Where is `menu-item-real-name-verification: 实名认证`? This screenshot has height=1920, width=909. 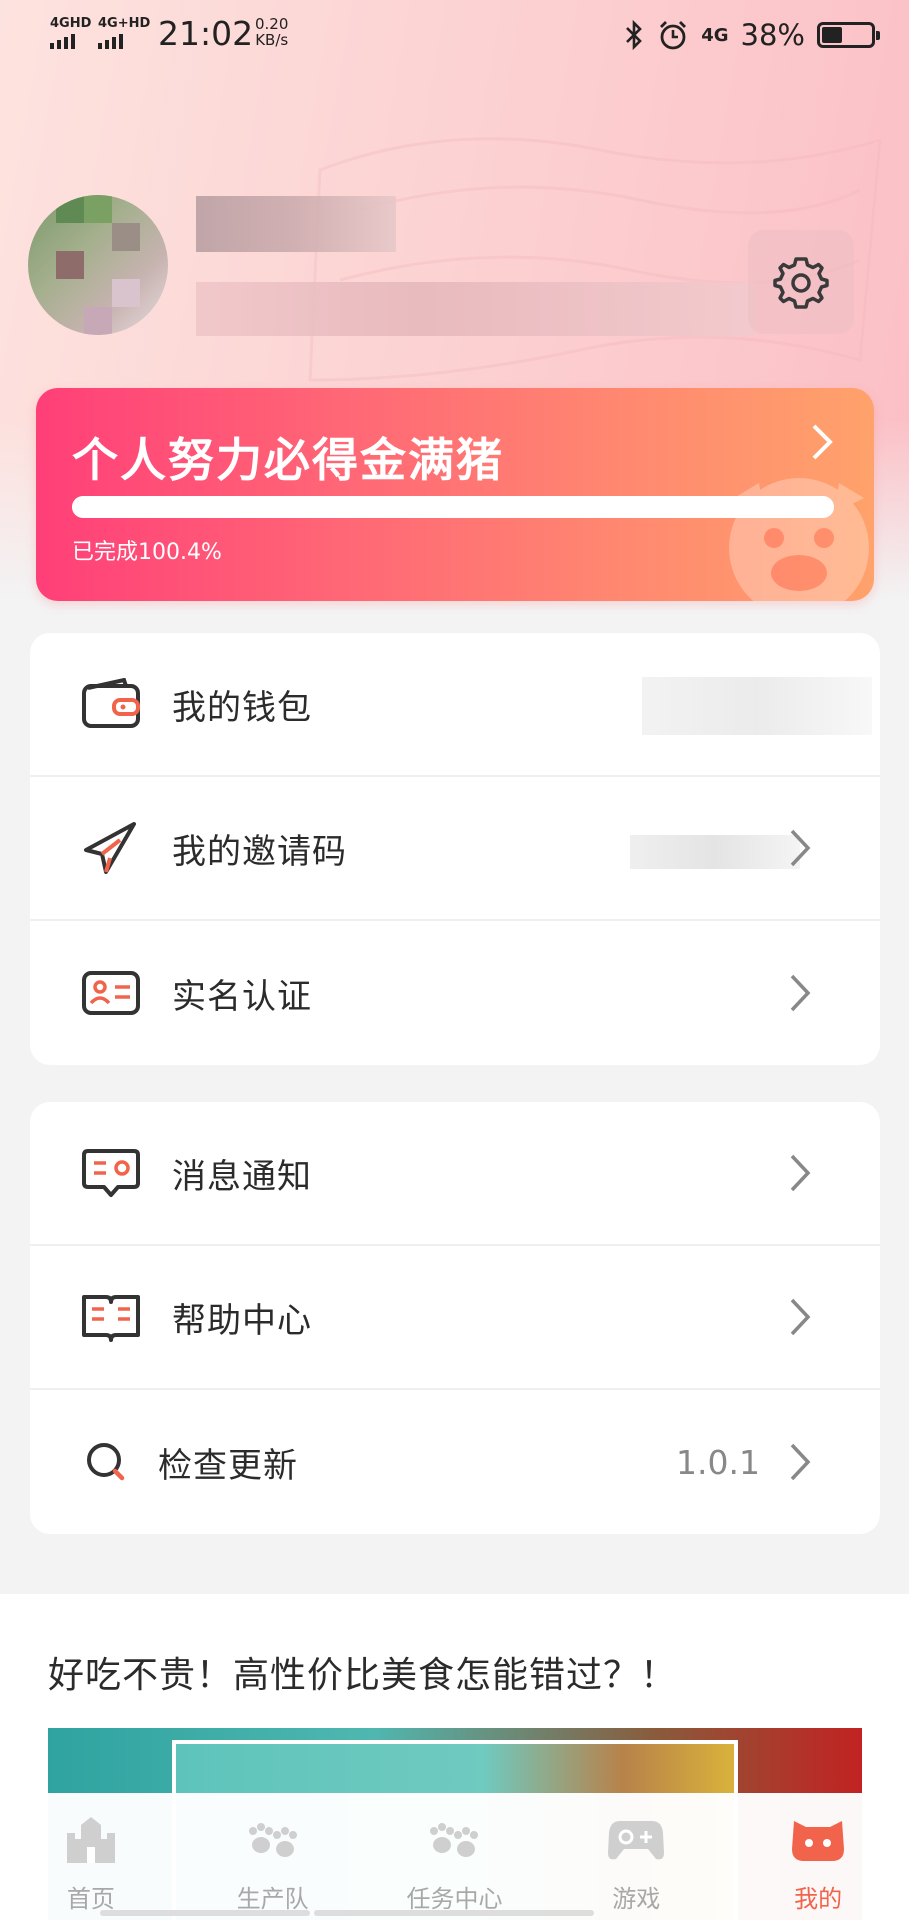
menu-item-real-name-verification: 实名认证 is located at coordinates (455, 993).